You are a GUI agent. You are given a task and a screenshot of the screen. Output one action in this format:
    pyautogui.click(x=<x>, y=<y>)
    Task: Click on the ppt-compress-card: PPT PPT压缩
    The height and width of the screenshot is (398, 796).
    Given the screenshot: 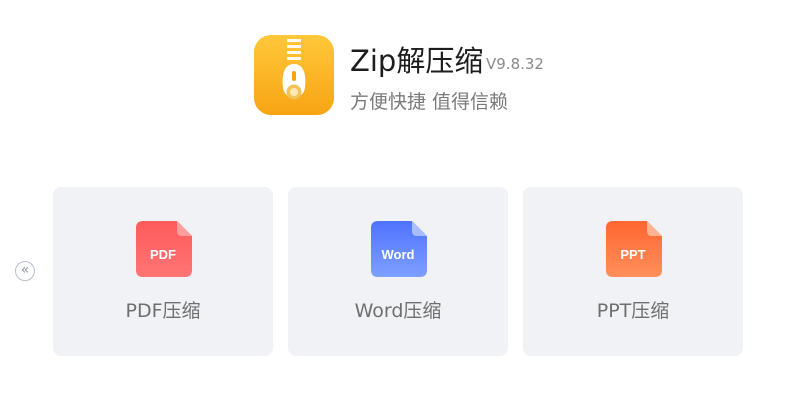 What is the action you would take?
    pyautogui.click(x=633, y=271)
    